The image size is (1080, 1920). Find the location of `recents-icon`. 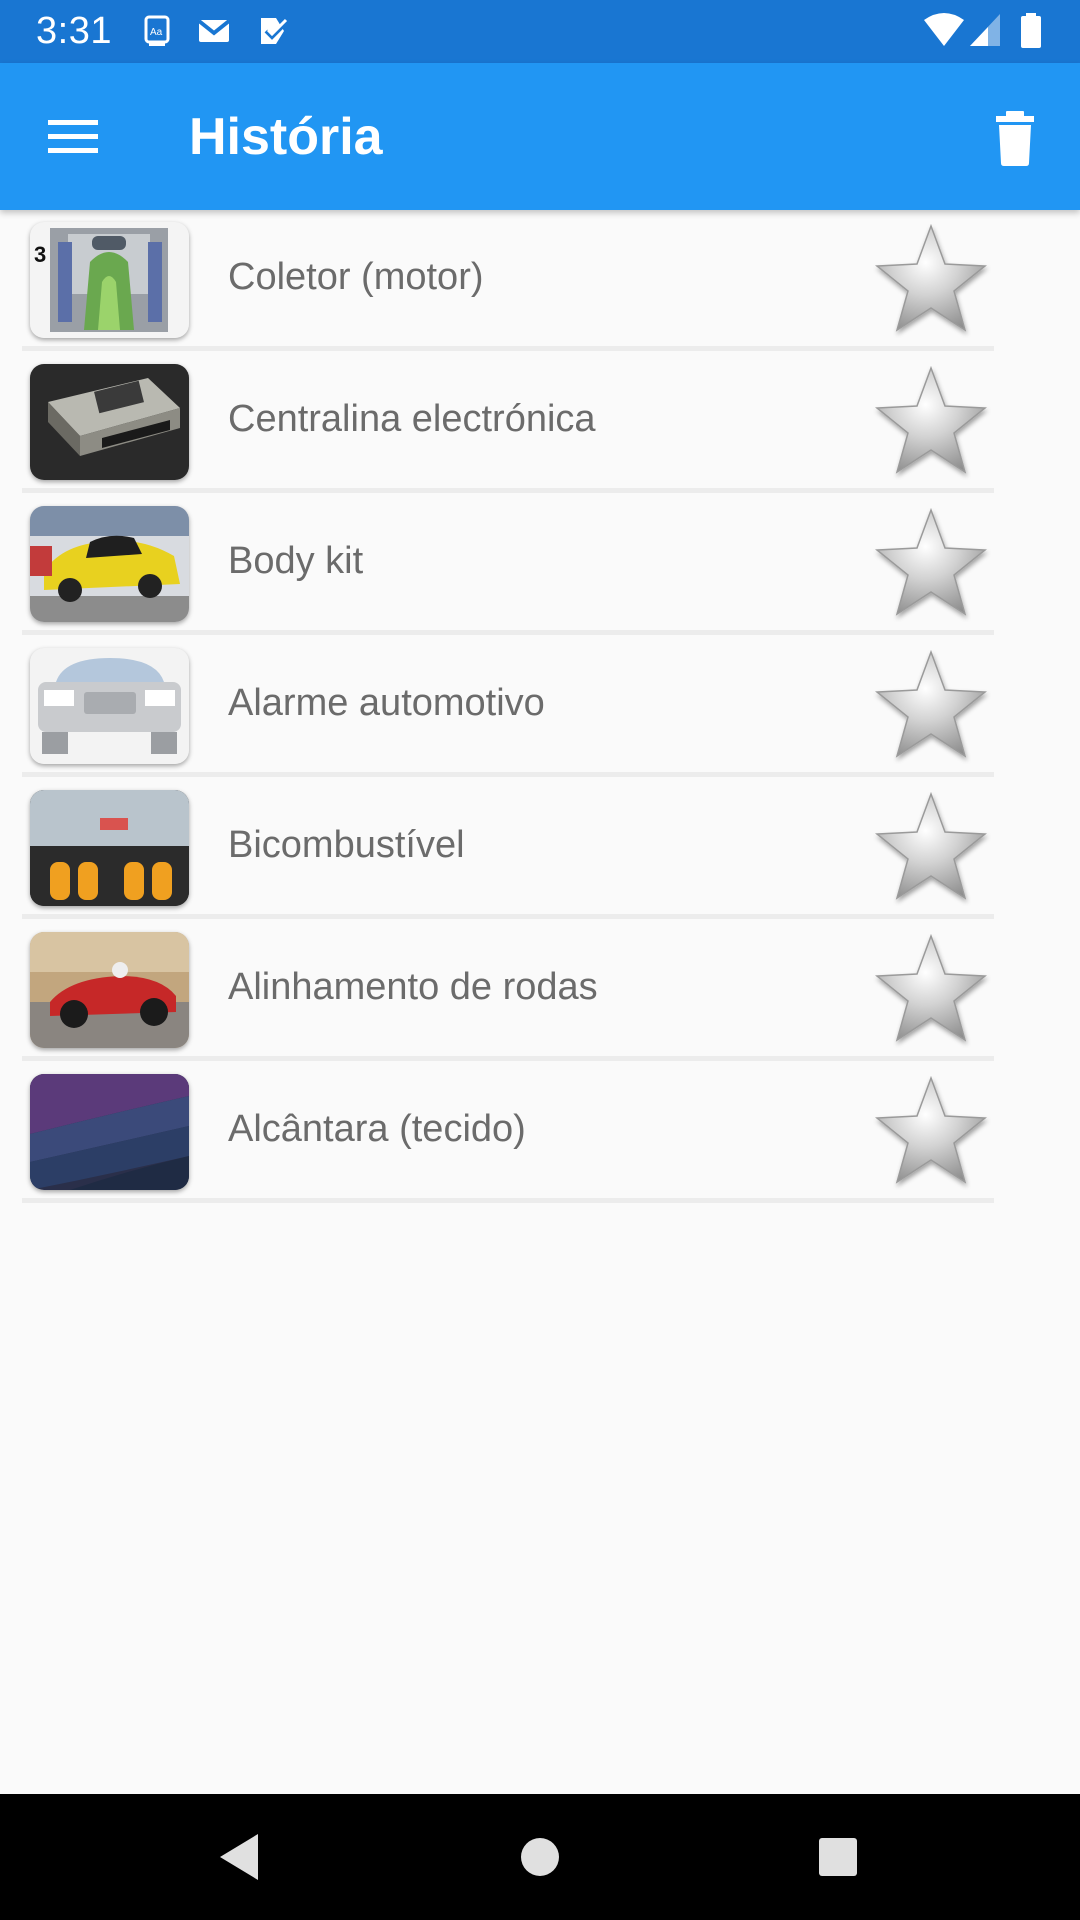

recents-icon is located at coordinates (838, 1857).